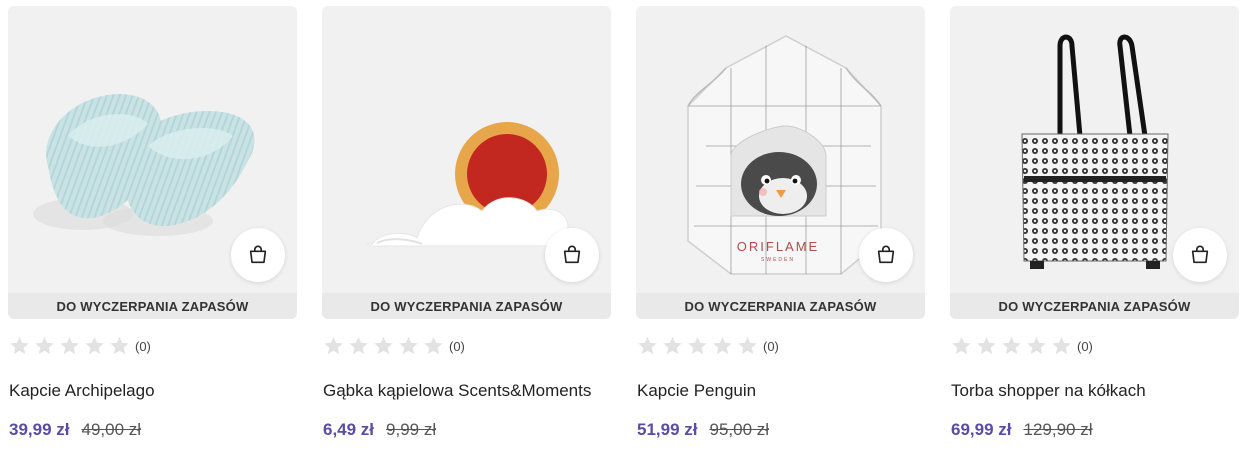  Describe the element at coordinates (778, 246) in the screenshot. I see `box-logo-text: ORIFLAME` at that location.